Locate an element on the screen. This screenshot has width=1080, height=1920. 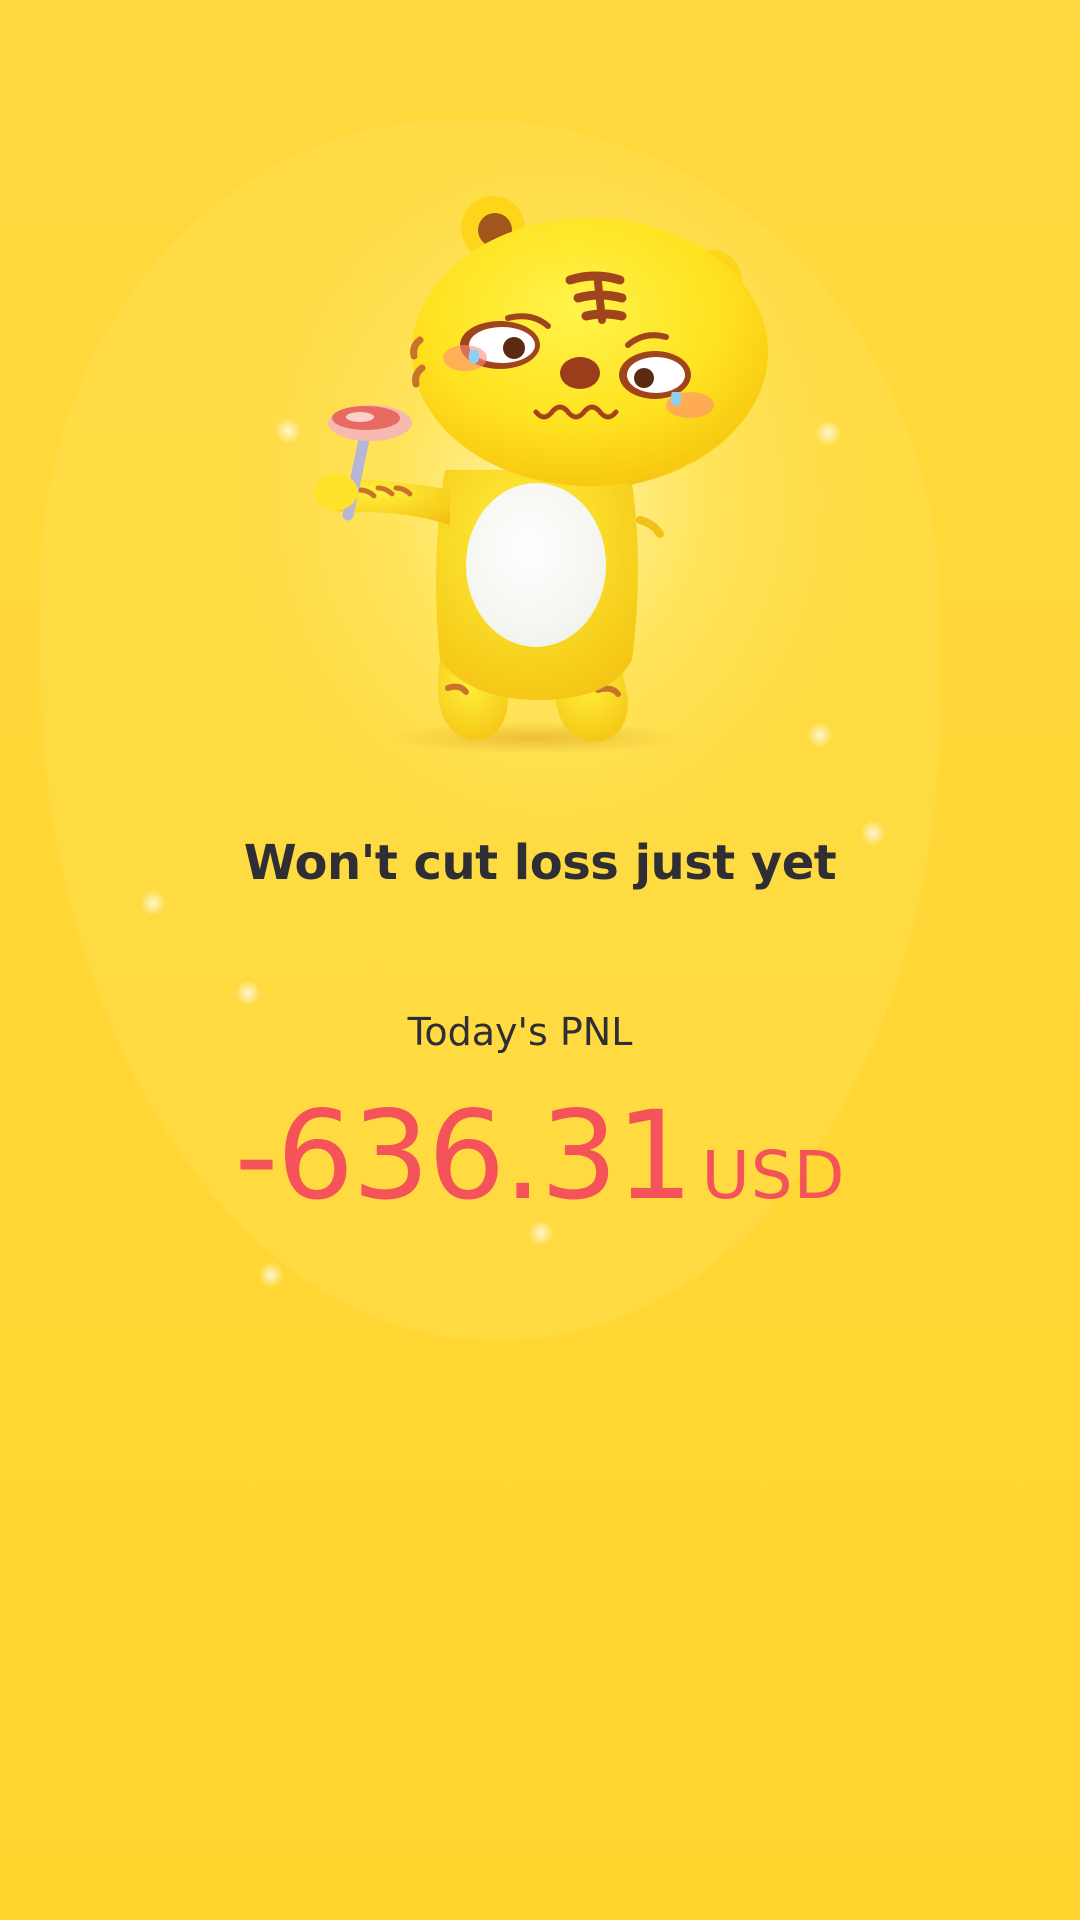
pnl-currency: USD is located at coordinates (773, 1175).